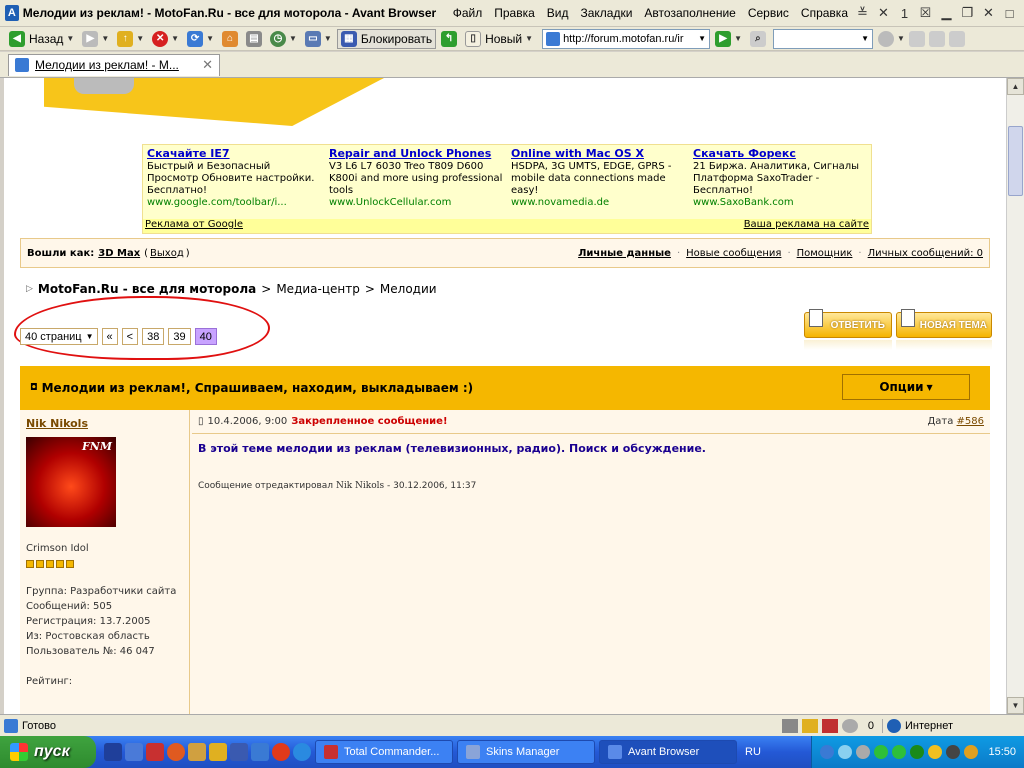 Image resolution: width=1024 pixels, height=768 pixels. I want to click on menu-file: Файл, so click(468, 13).